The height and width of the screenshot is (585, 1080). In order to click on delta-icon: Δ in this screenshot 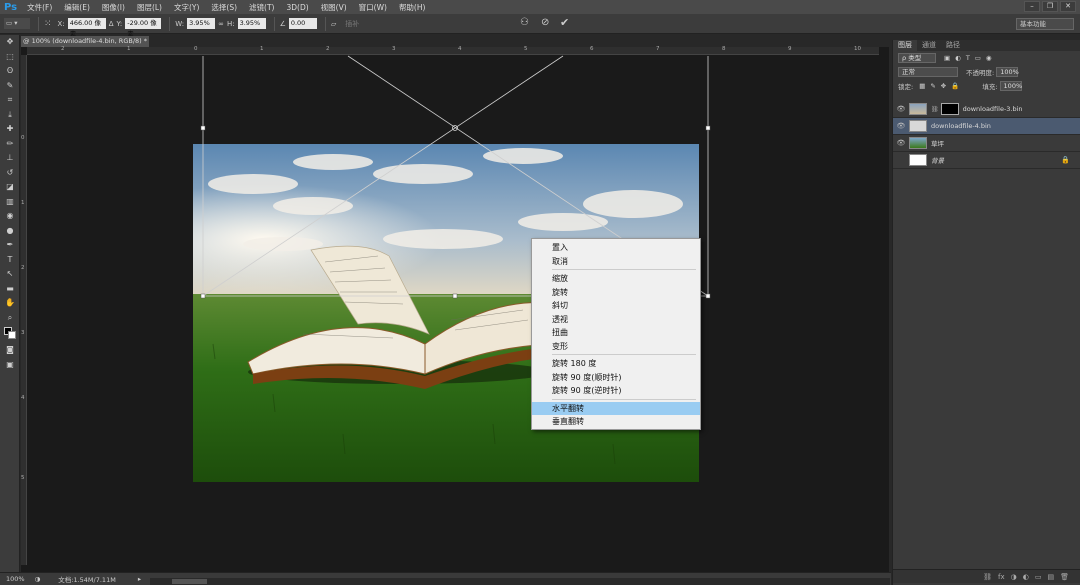, I will do `click(111, 24)`.